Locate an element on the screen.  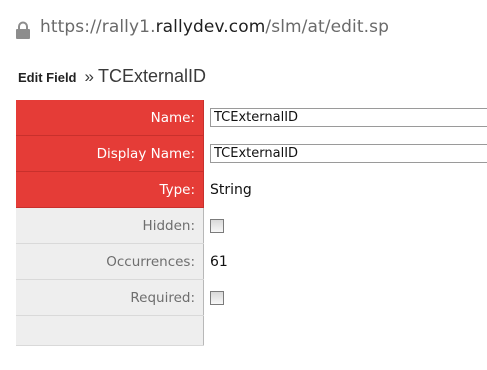
page-heading: Edit Field » TCExternalID is located at coordinates (112, 76).